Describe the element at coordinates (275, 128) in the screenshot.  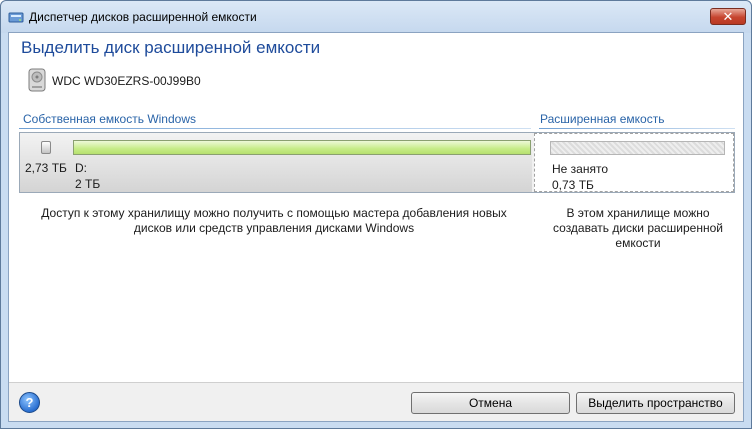
I see `own-capacity-divider` at that location.